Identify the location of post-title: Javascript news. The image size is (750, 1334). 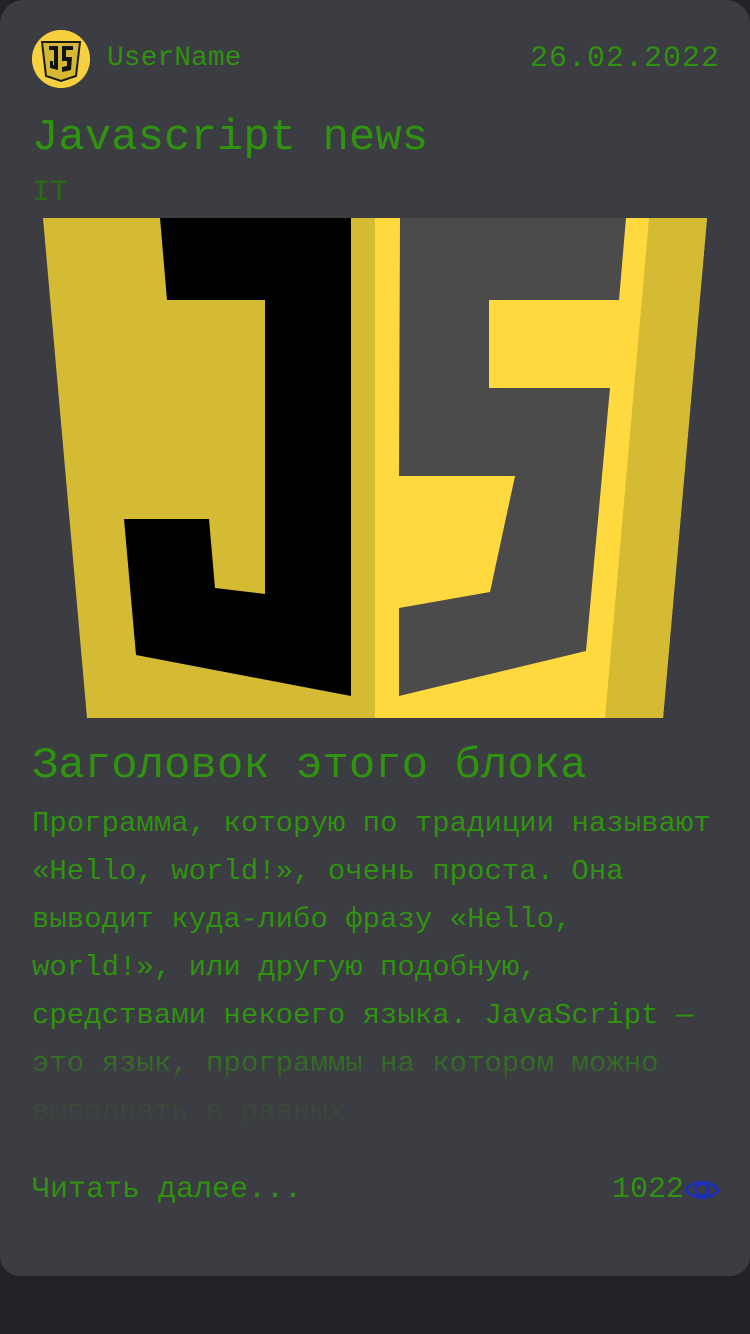
(230, 138).